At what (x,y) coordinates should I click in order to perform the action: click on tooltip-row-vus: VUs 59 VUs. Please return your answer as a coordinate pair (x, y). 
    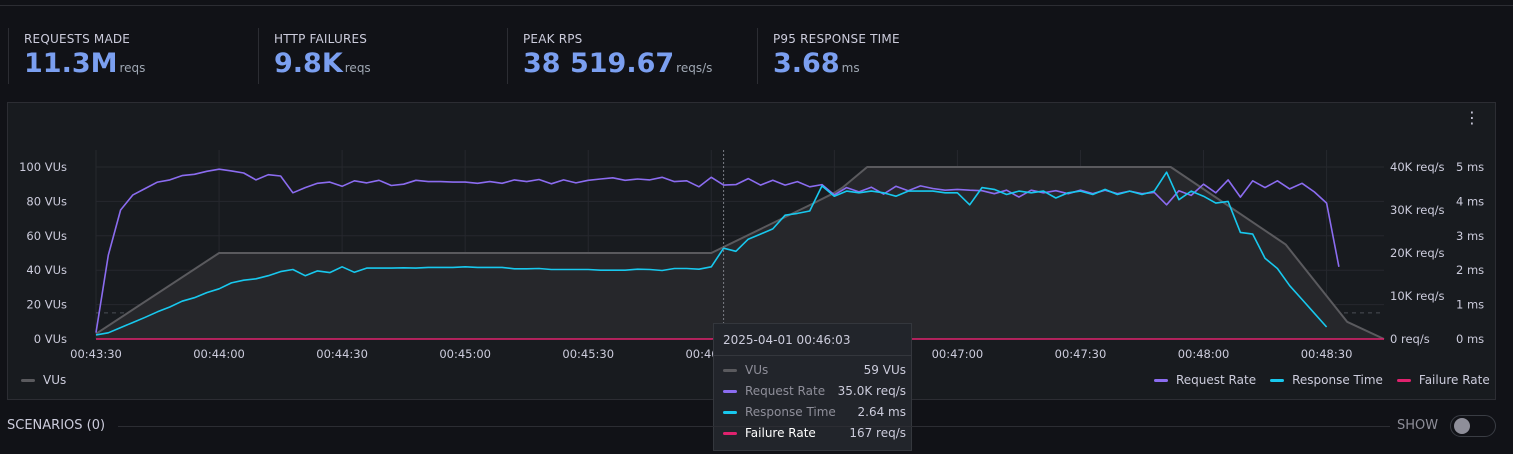
    Looking at the image, I should click on (814, 370).